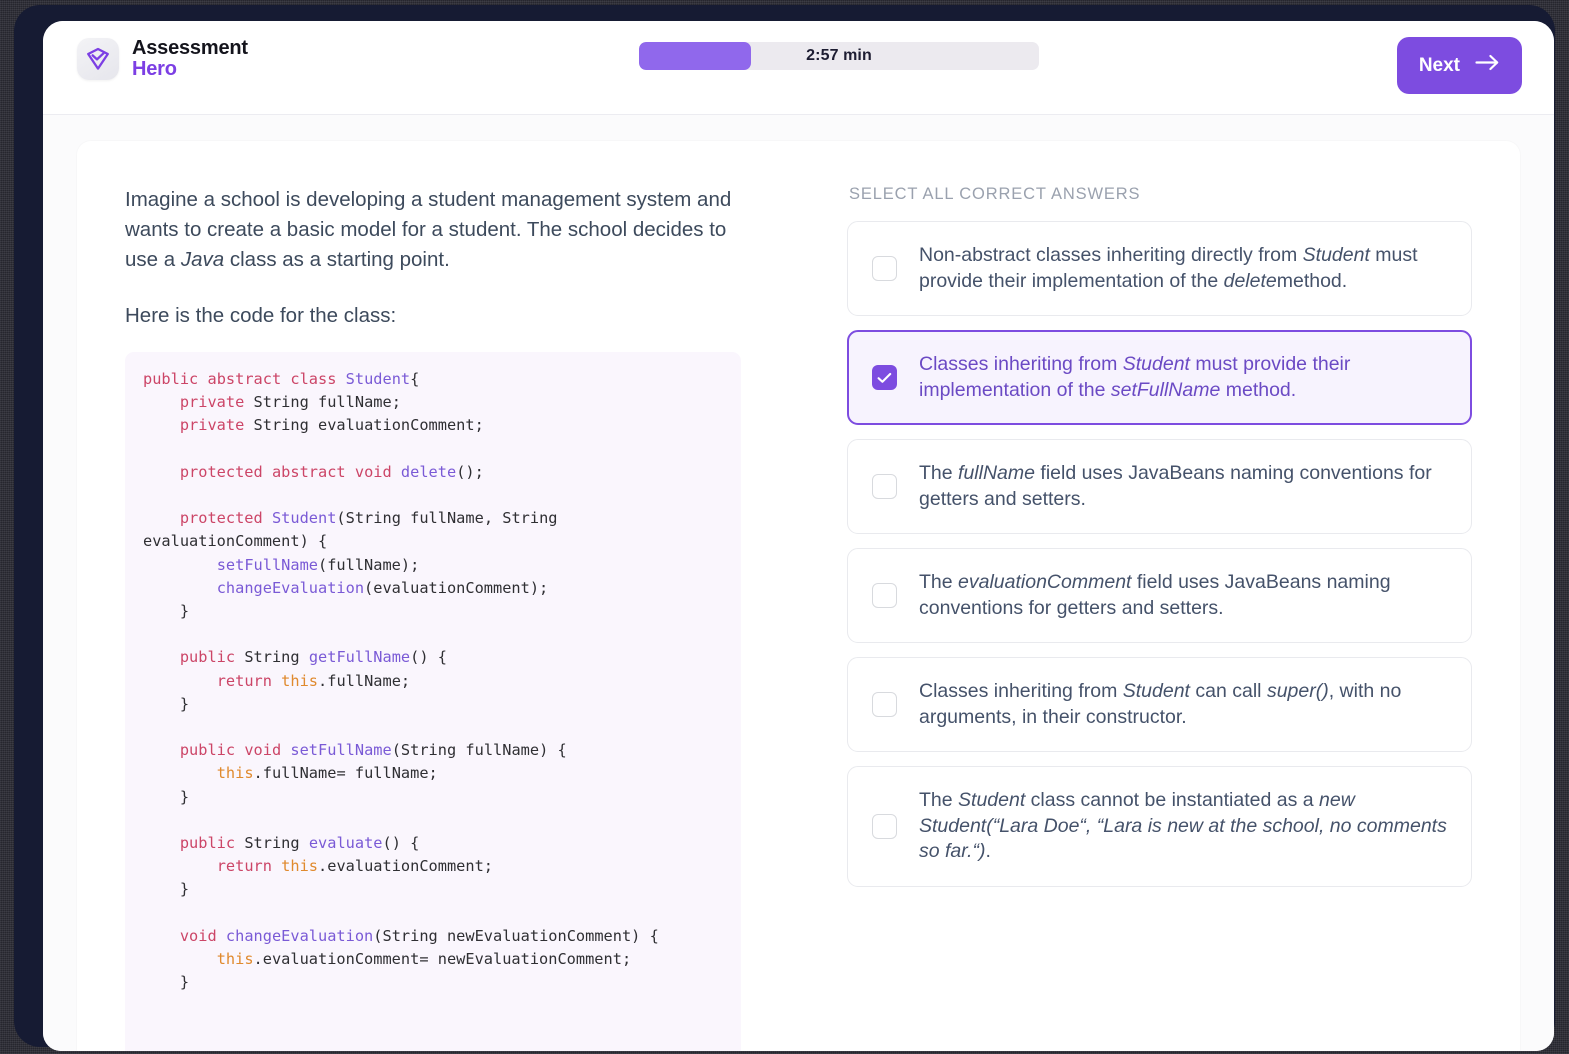 Image resolution: width=1569 pixels, height=1054 pixels. What do you see at coordinates (1439, 65) in the screenshot?
I see `next-button-label: Next` at bounding box center [1439, 65].